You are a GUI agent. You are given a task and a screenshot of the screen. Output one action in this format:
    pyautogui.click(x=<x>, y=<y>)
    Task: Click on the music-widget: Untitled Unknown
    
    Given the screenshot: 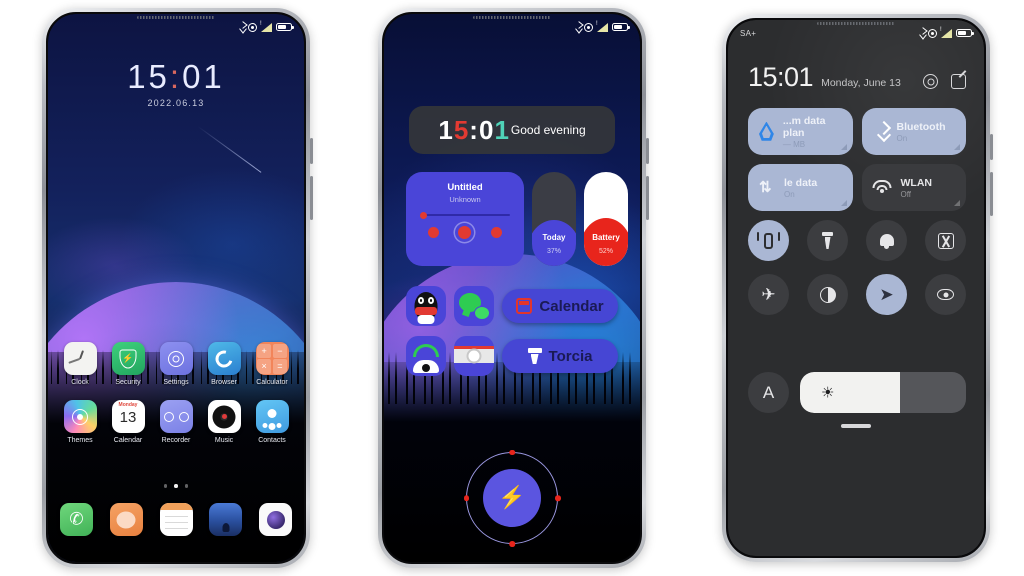 What is the action you would take?
    pyautogui.click(x=465, y=219)
    